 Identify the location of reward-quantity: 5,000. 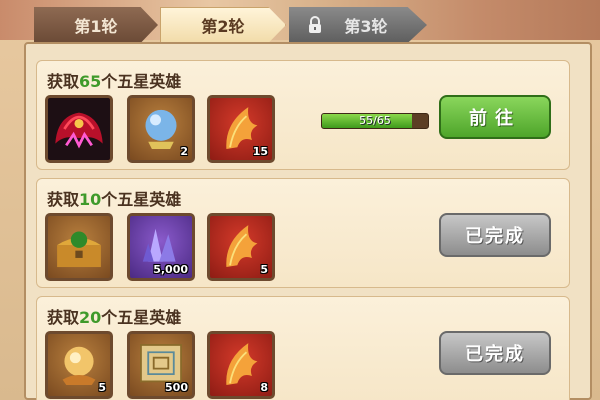
(170, 269).